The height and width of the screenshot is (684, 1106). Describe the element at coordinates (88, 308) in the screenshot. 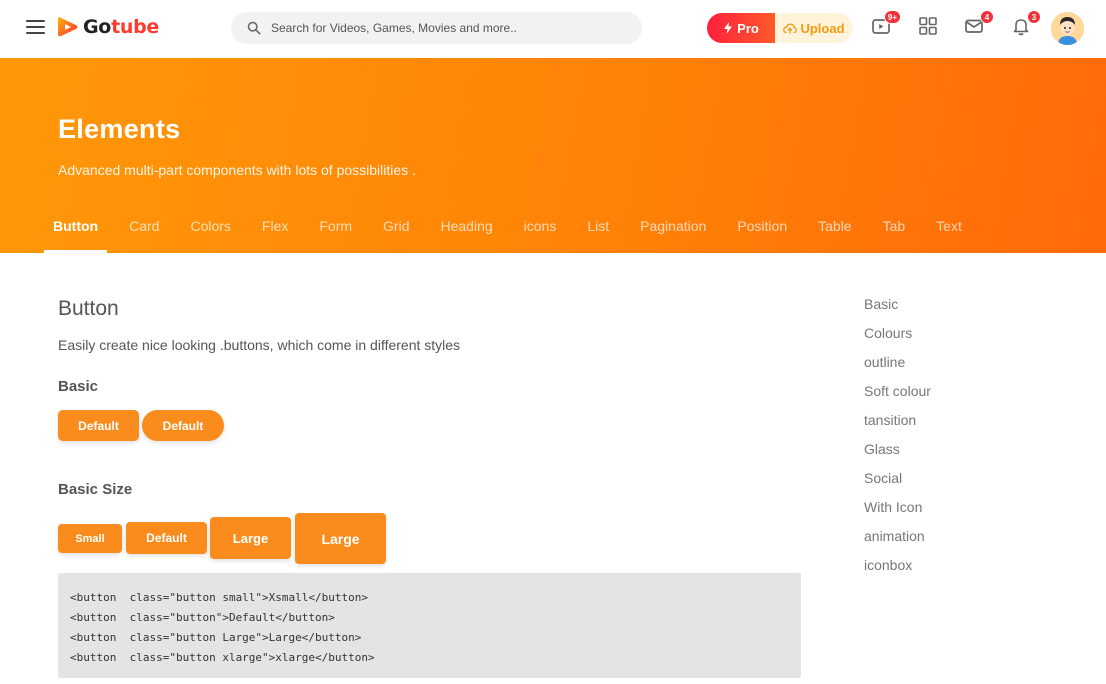

I see `section-title: Button` at that location.